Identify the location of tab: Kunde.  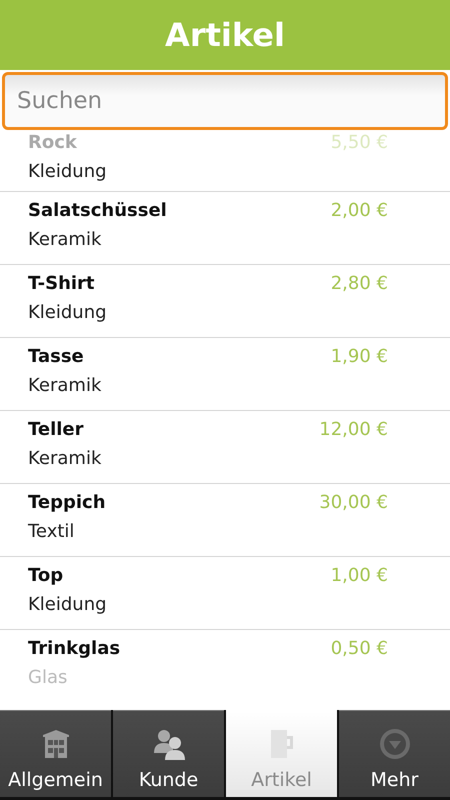
(168, 753).